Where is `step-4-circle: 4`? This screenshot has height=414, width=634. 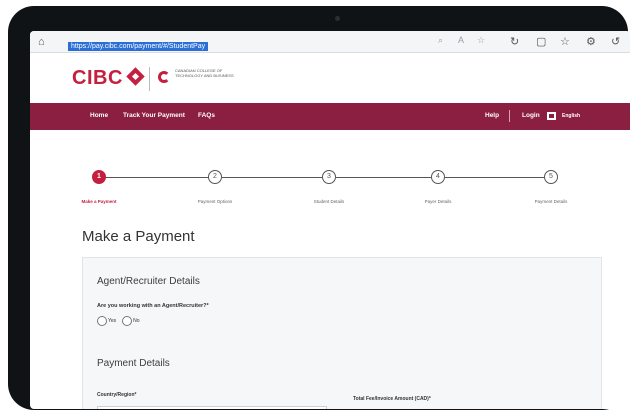
step-4-circle: 4 is located at coordinates (438, 177).